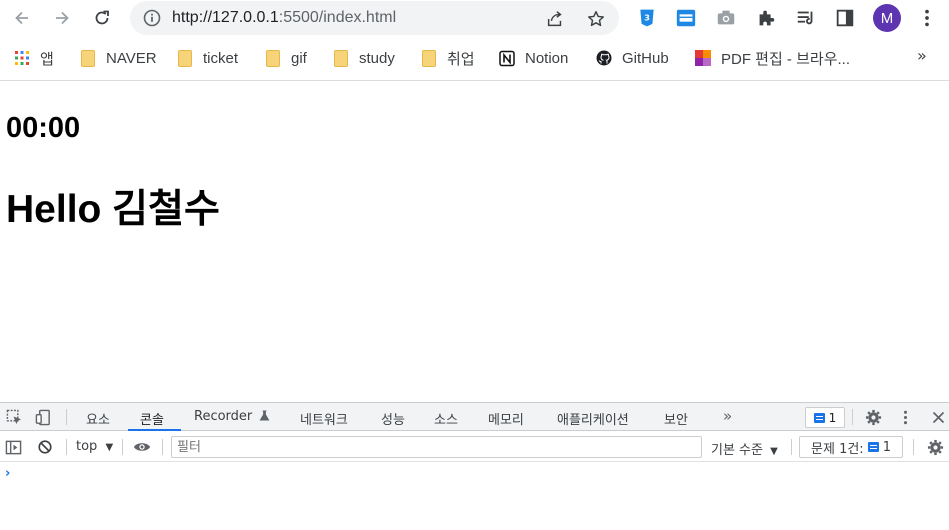 Image resolution: width=949 pixels, height=530 pixels. I want to click on bookmark-jobs: 취업, so click(448, 58).